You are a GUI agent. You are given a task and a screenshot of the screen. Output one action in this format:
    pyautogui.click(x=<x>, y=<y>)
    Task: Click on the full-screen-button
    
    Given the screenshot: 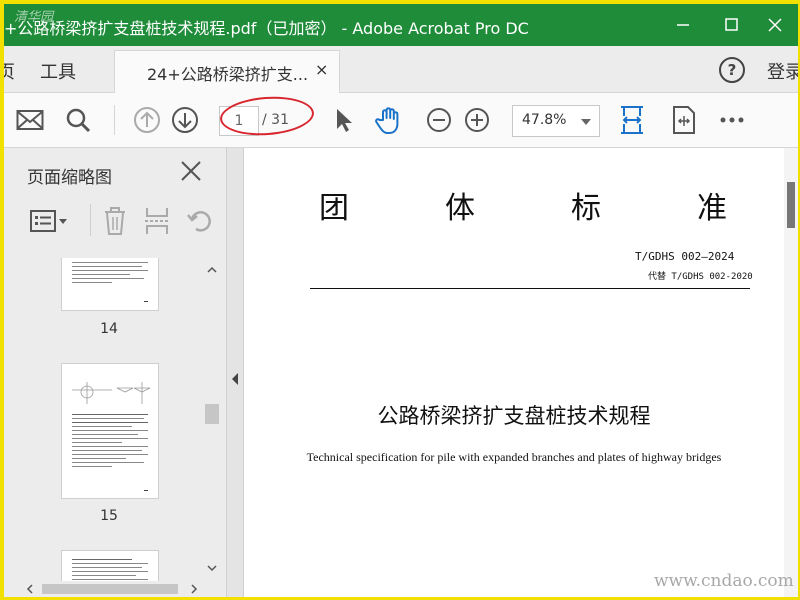 What is the action you would take?
    pyautogui.click(x=684, y=120)
    